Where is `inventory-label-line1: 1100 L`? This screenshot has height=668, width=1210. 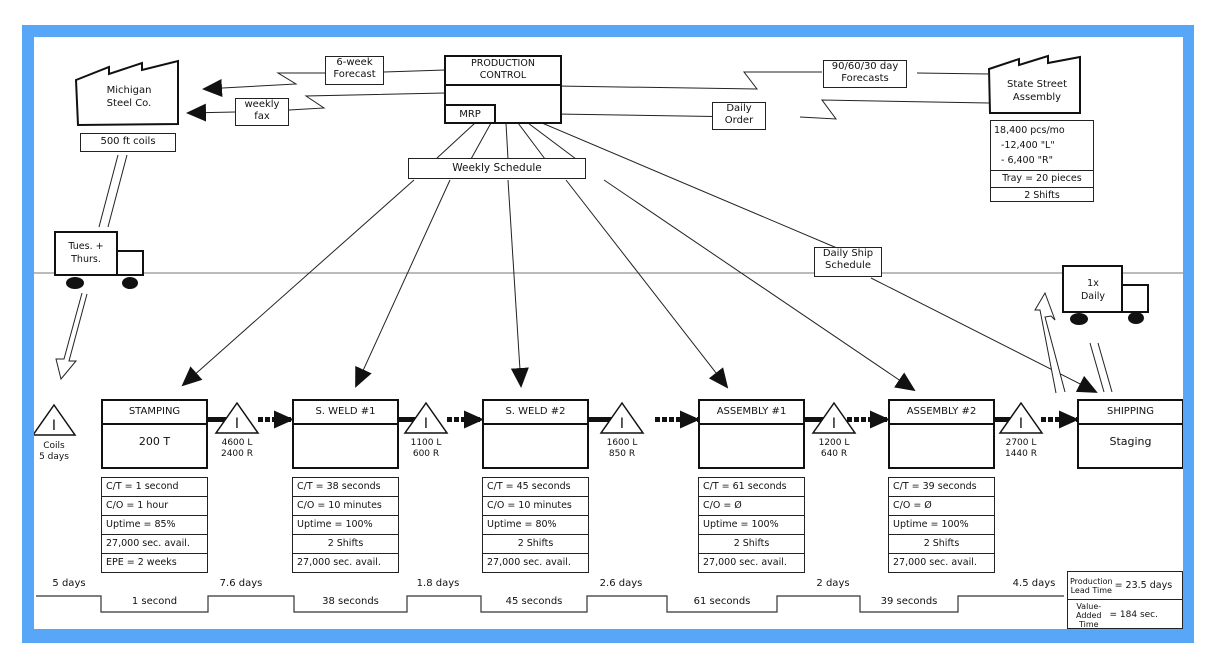
inventory-label-line1: 1100 L is located at coordinates (426, 443).